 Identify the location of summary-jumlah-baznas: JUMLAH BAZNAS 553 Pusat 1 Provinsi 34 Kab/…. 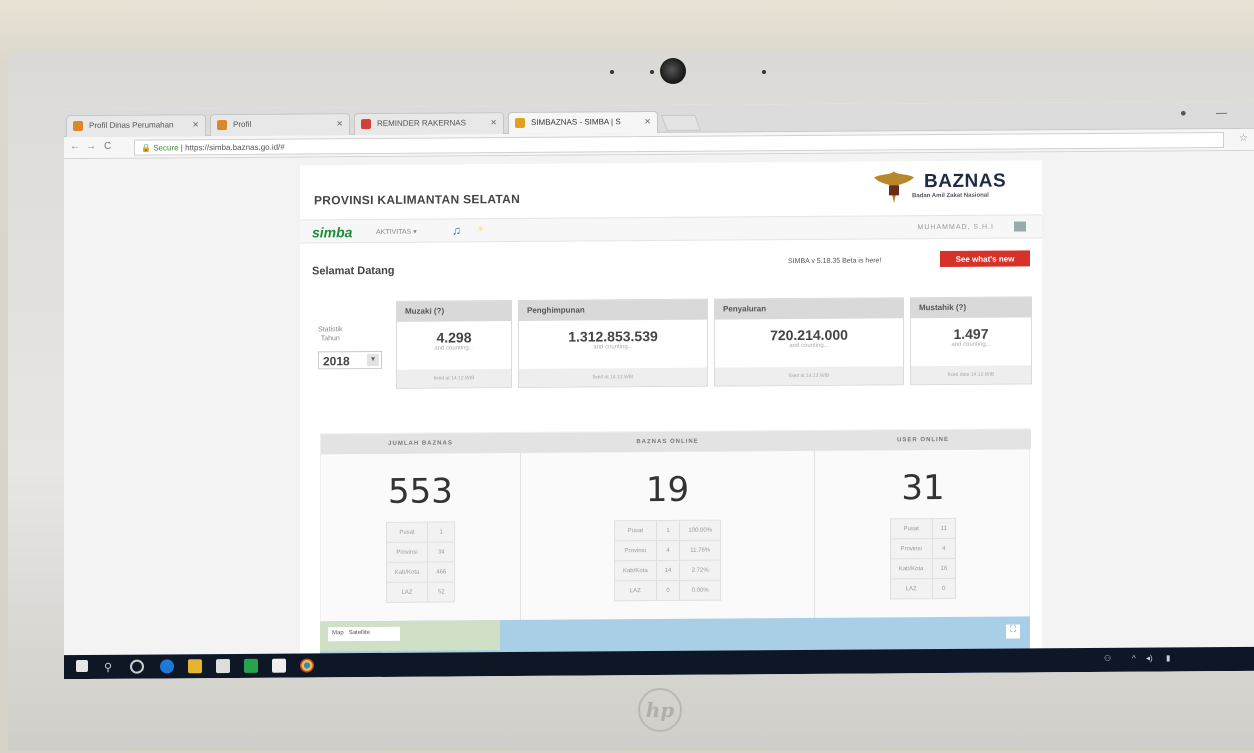
(421, 528).